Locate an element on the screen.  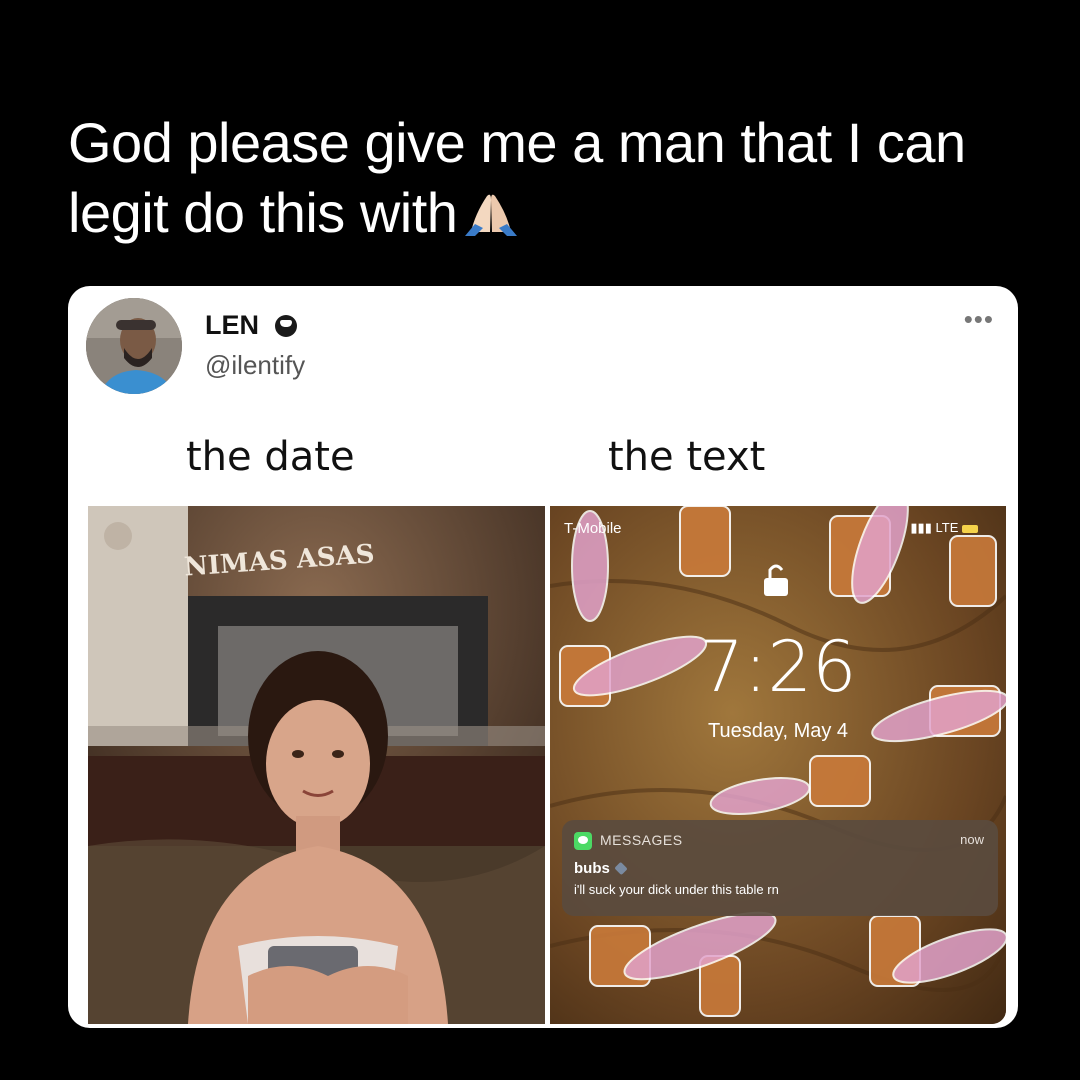
network-type: LTE is located at coordinates (947, 527).